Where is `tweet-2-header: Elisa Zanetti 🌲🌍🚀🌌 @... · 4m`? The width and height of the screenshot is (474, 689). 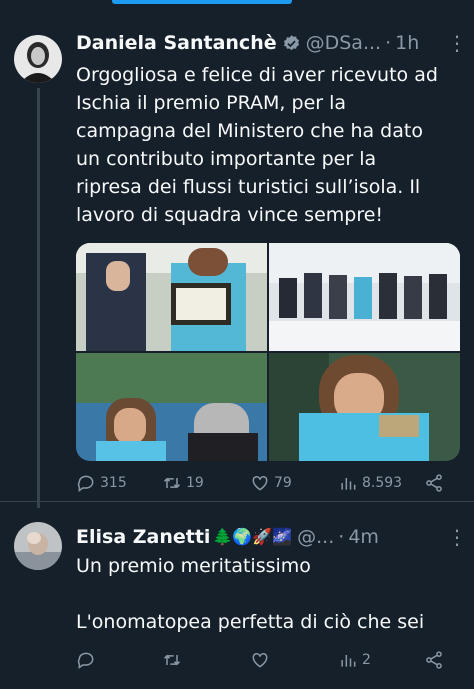
tweet-2-header: Elisa Zanetti 🌲🌍🚀🌌 @... · 4m is located at coordinates (227, 537).